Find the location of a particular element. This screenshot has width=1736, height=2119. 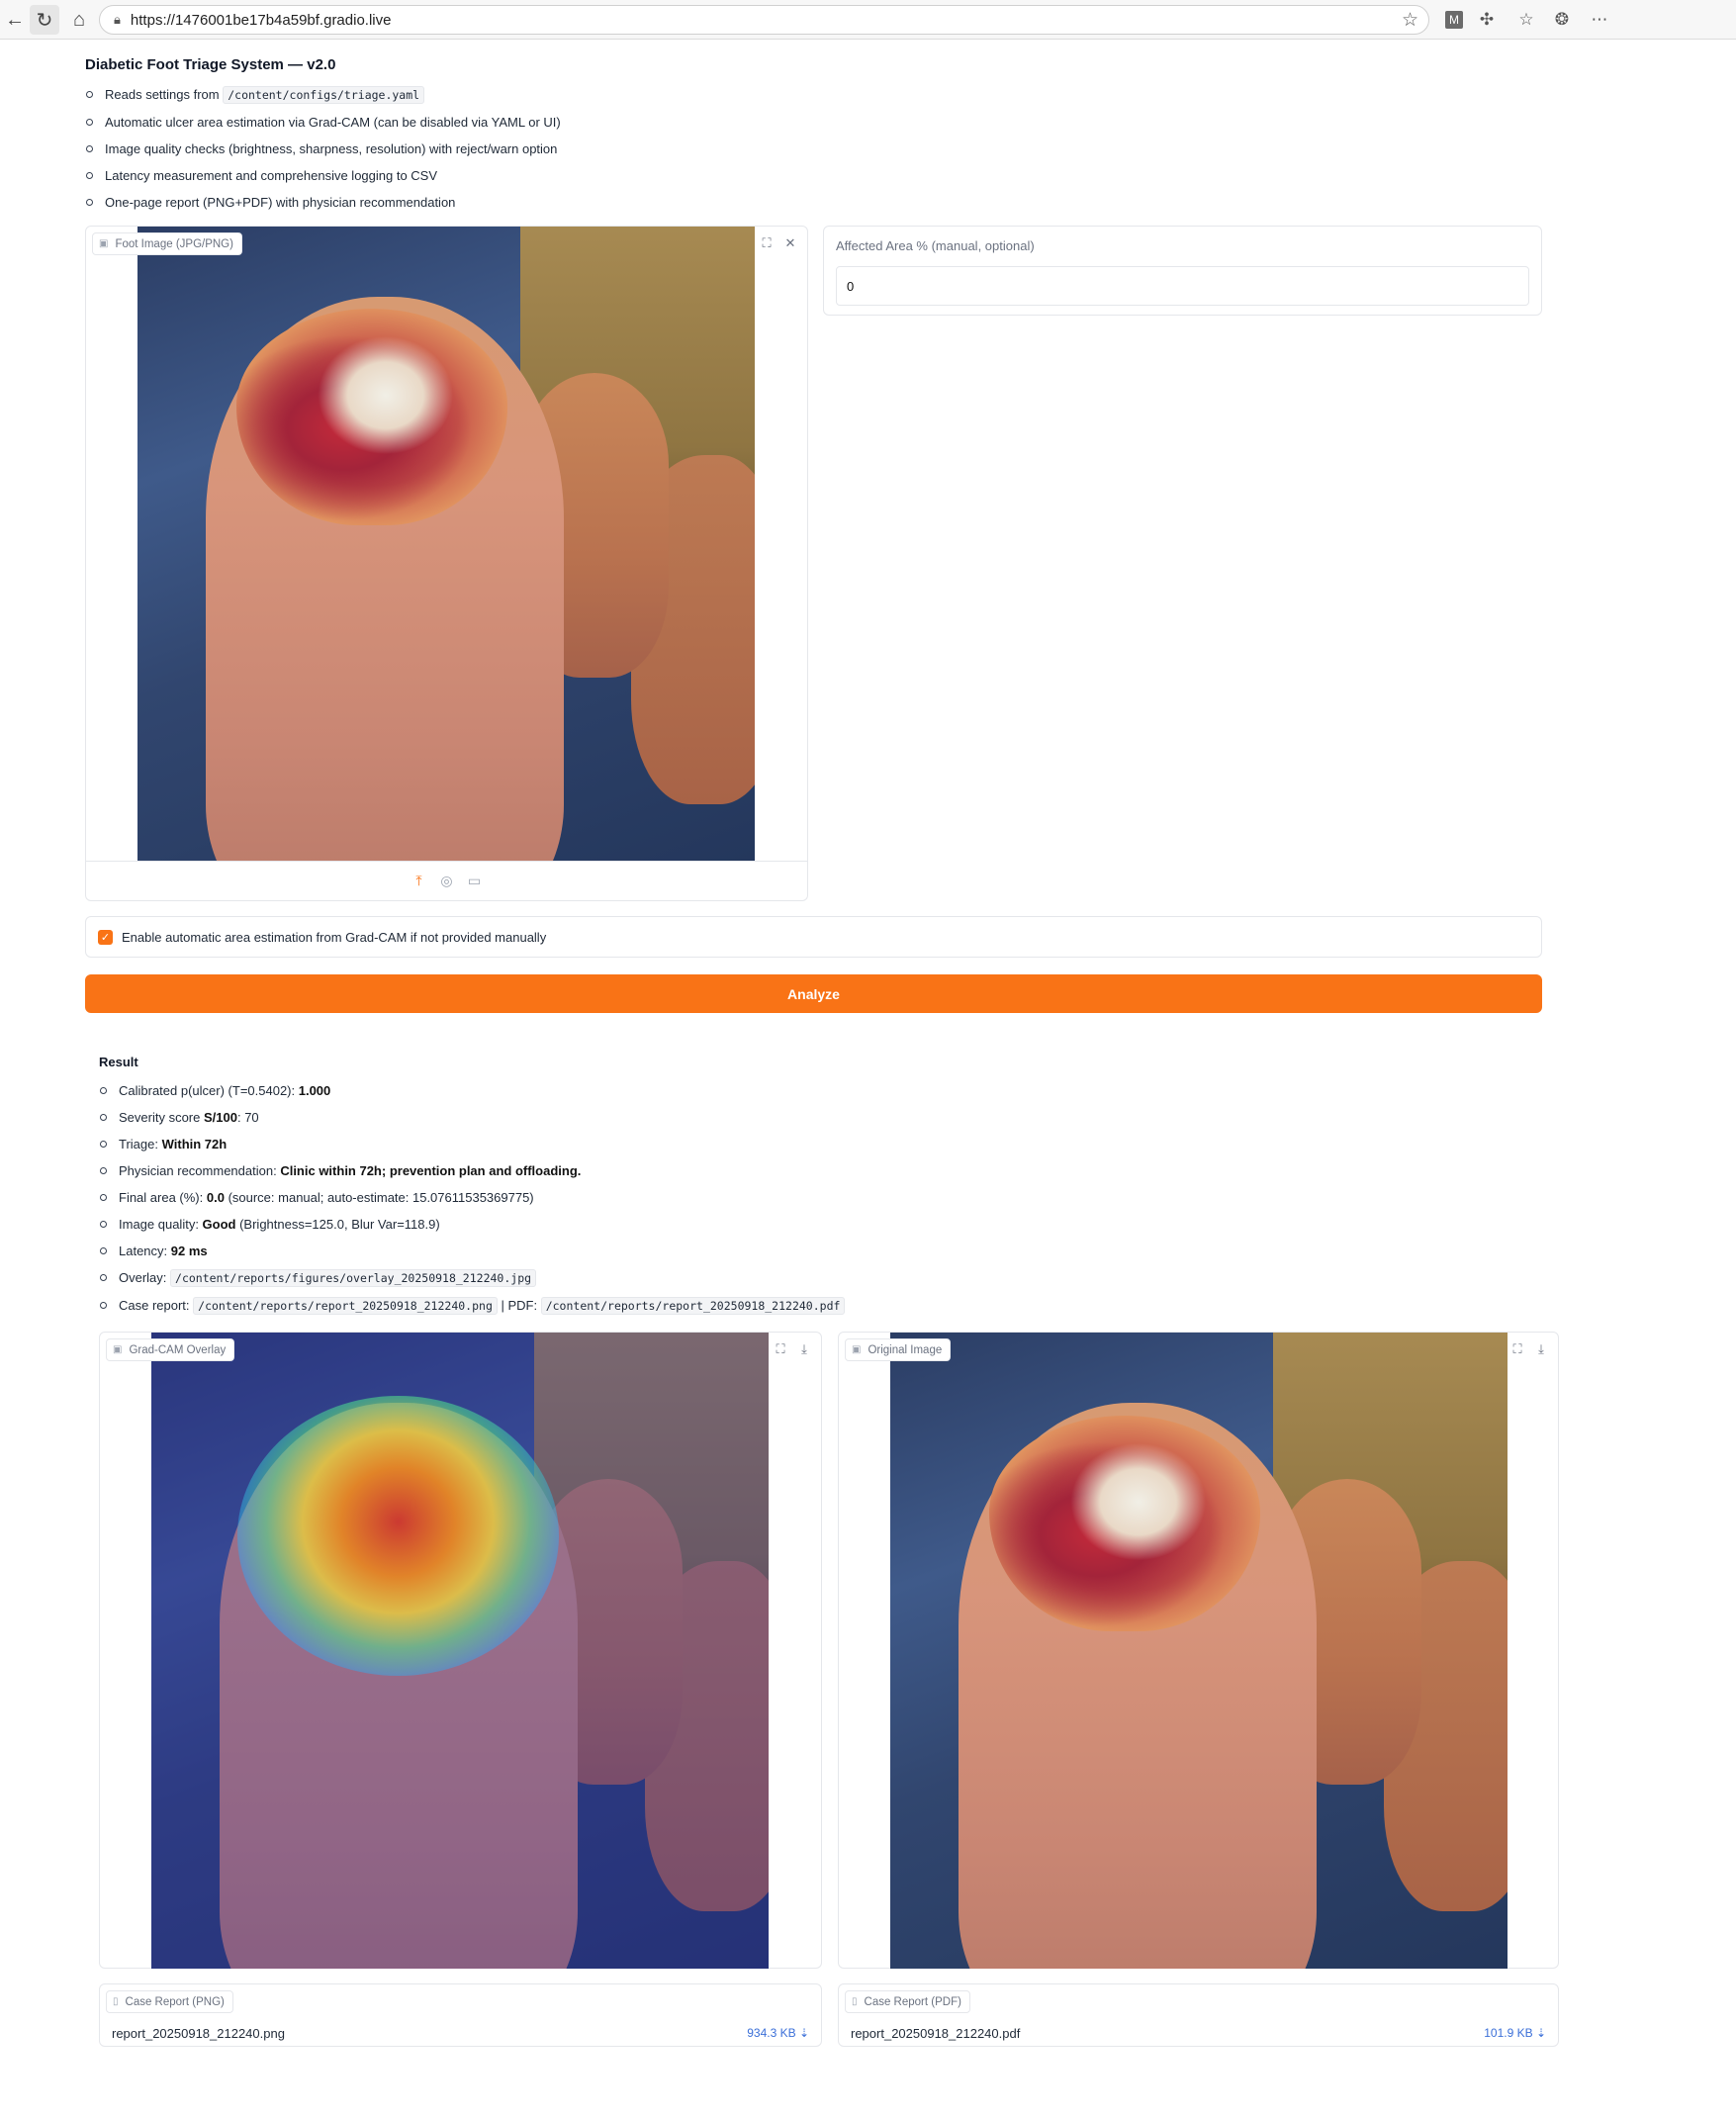

page-title: Diabetic Foot Triage System — v2.0 is located at coordinates (210, 65).